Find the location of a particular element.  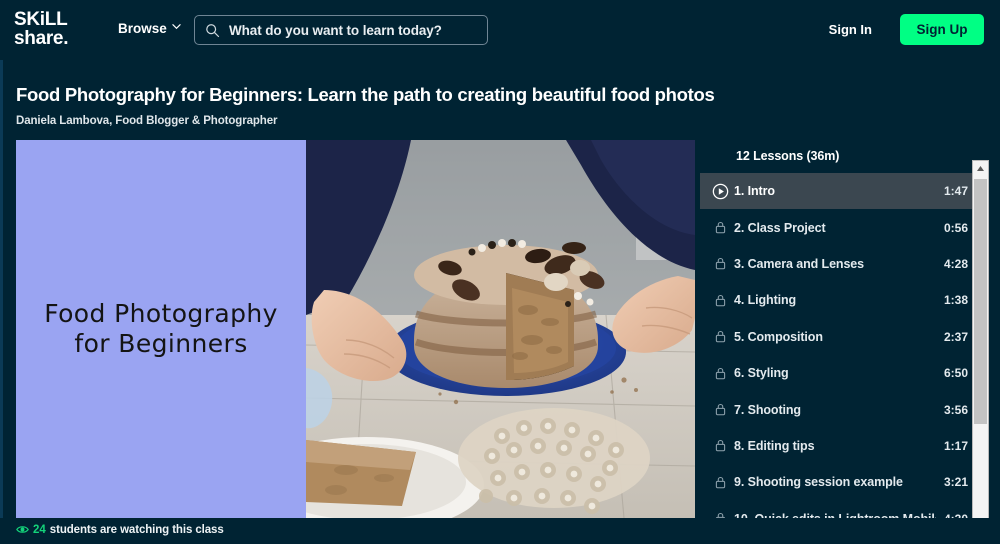

lesson-row: 10. Quick edits in Lightroom Mobile4:30 is located at coordinates (841, 509).